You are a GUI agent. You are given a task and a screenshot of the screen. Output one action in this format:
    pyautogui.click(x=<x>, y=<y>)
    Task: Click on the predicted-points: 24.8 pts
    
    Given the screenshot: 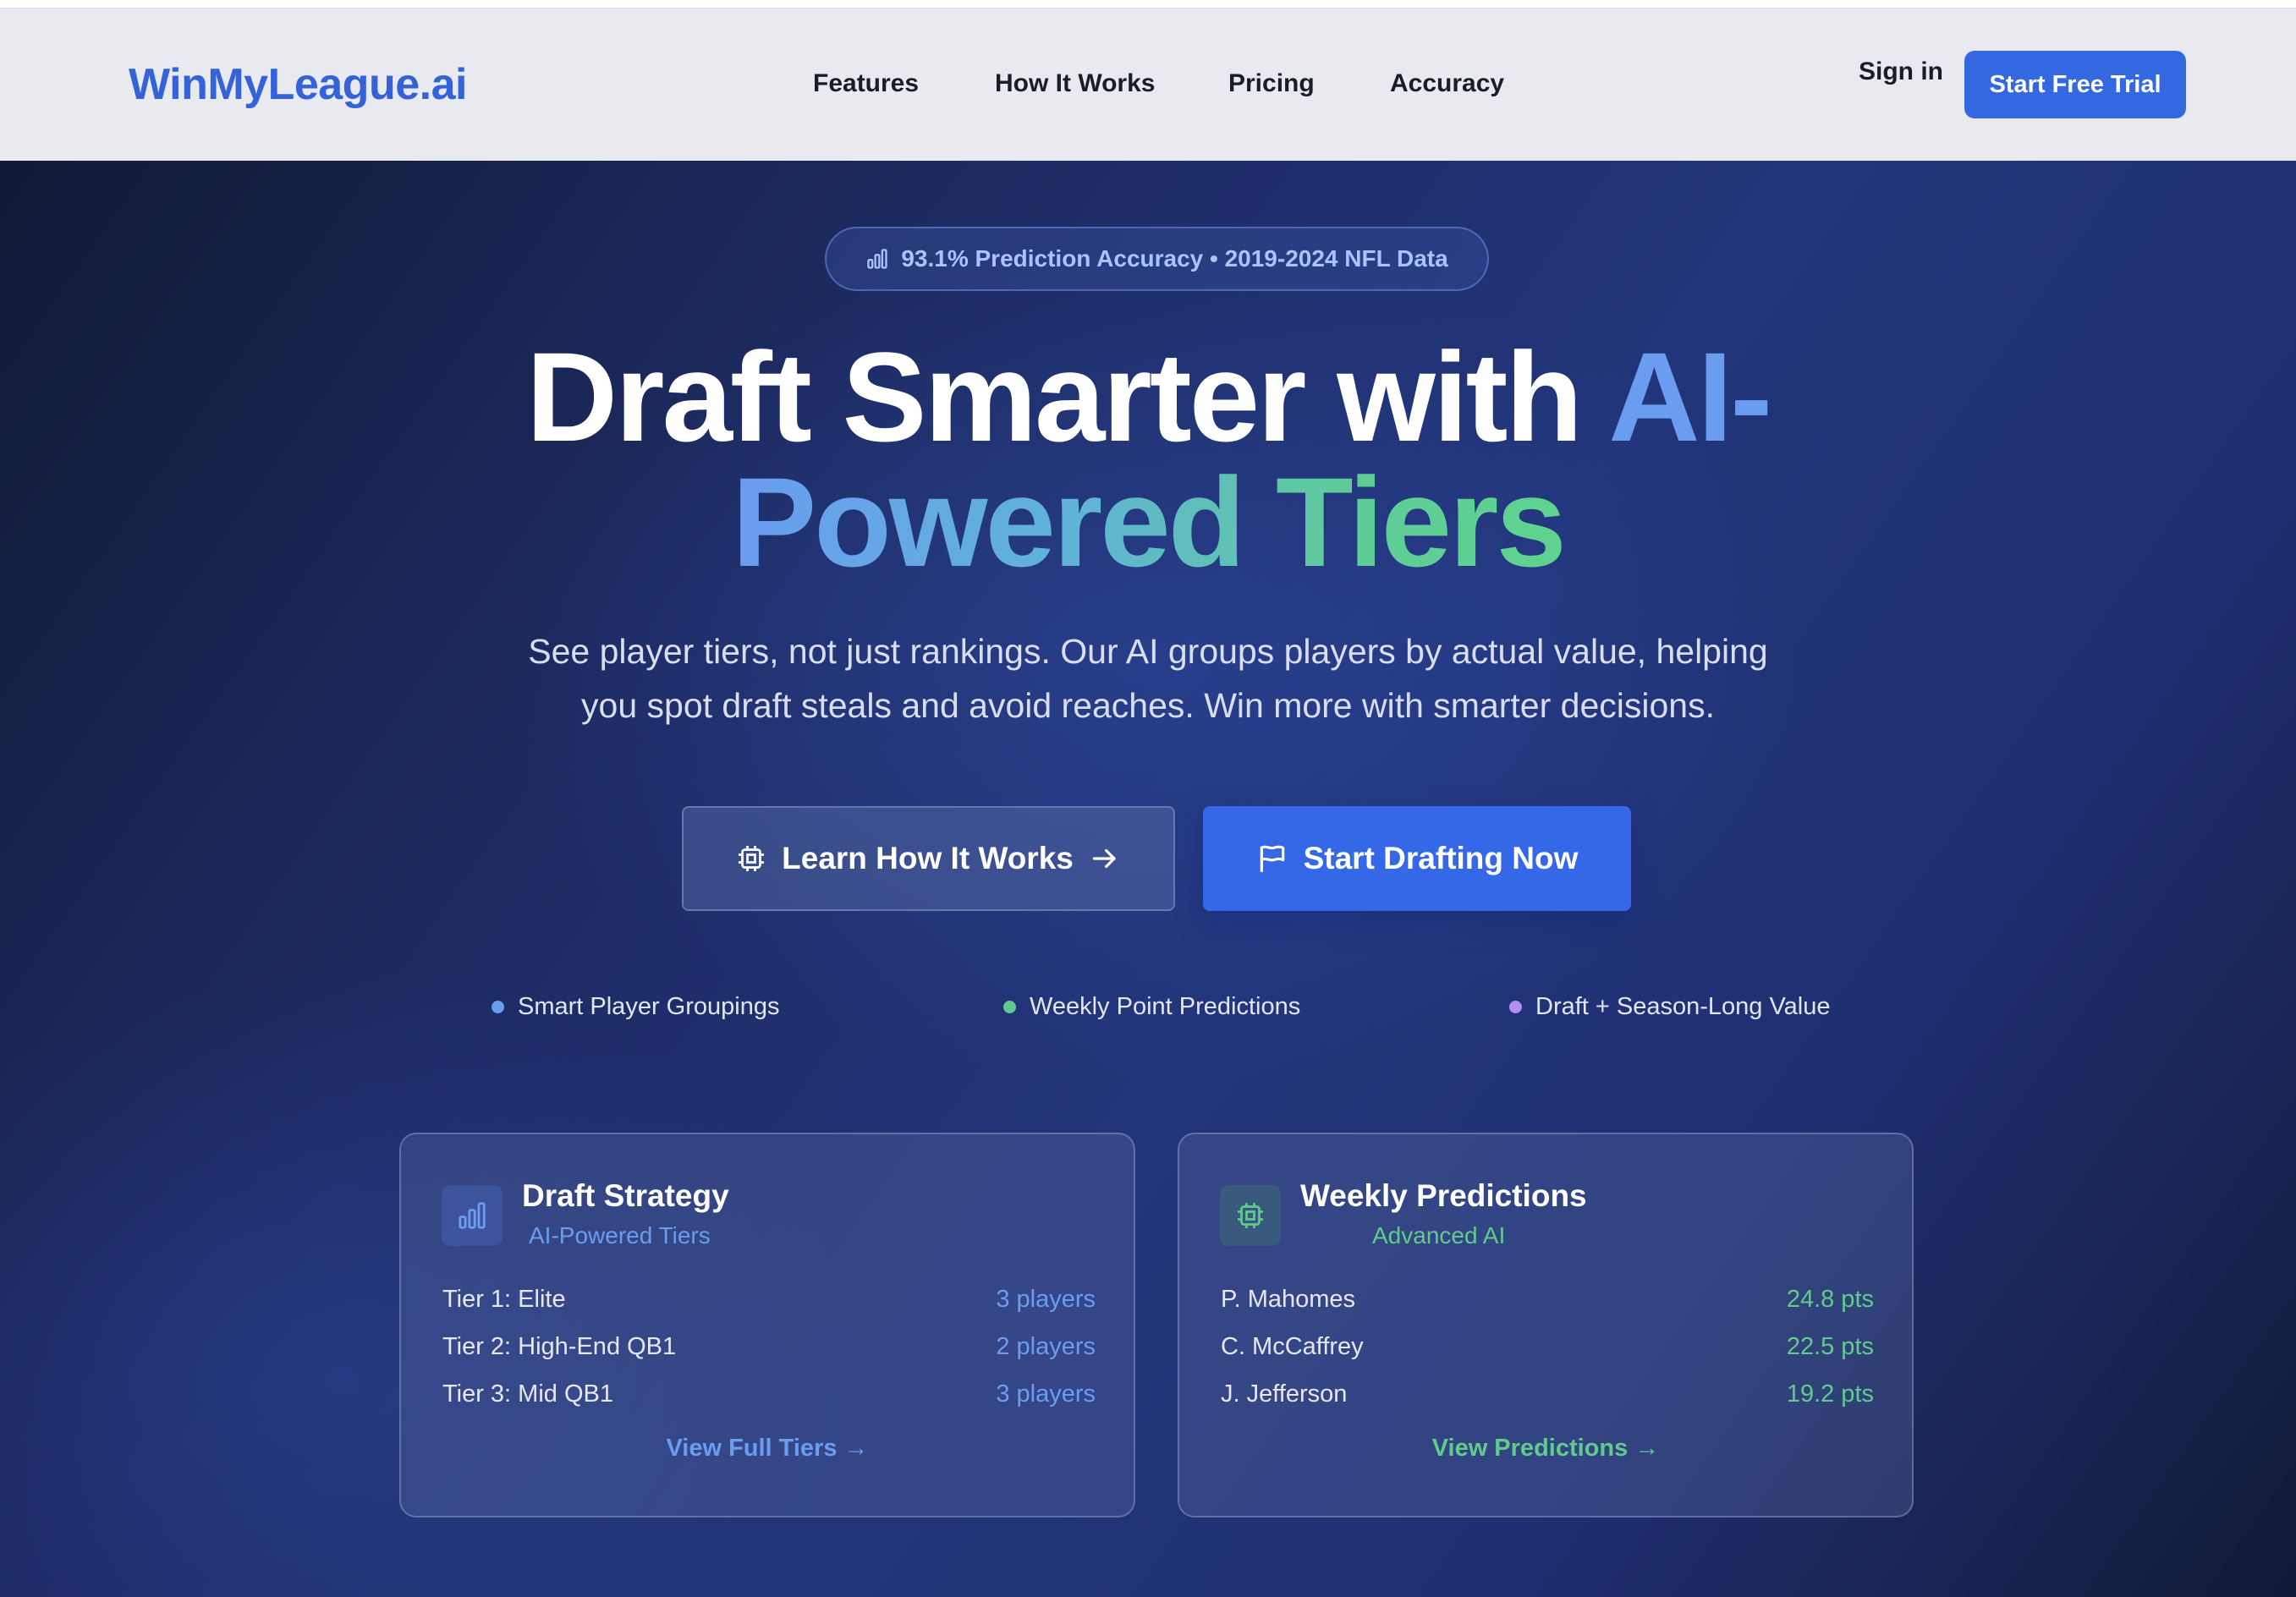 What is the action you would take?
    pyautogui.click(x=1830, y=1299)
    